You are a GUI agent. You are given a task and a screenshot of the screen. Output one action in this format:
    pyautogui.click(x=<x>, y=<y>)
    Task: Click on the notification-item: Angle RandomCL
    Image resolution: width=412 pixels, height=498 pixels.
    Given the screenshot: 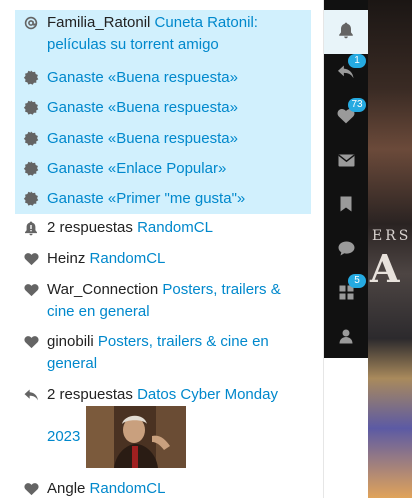 What is the action you would take?
    pyautogui.click(x=163, y=488)
    